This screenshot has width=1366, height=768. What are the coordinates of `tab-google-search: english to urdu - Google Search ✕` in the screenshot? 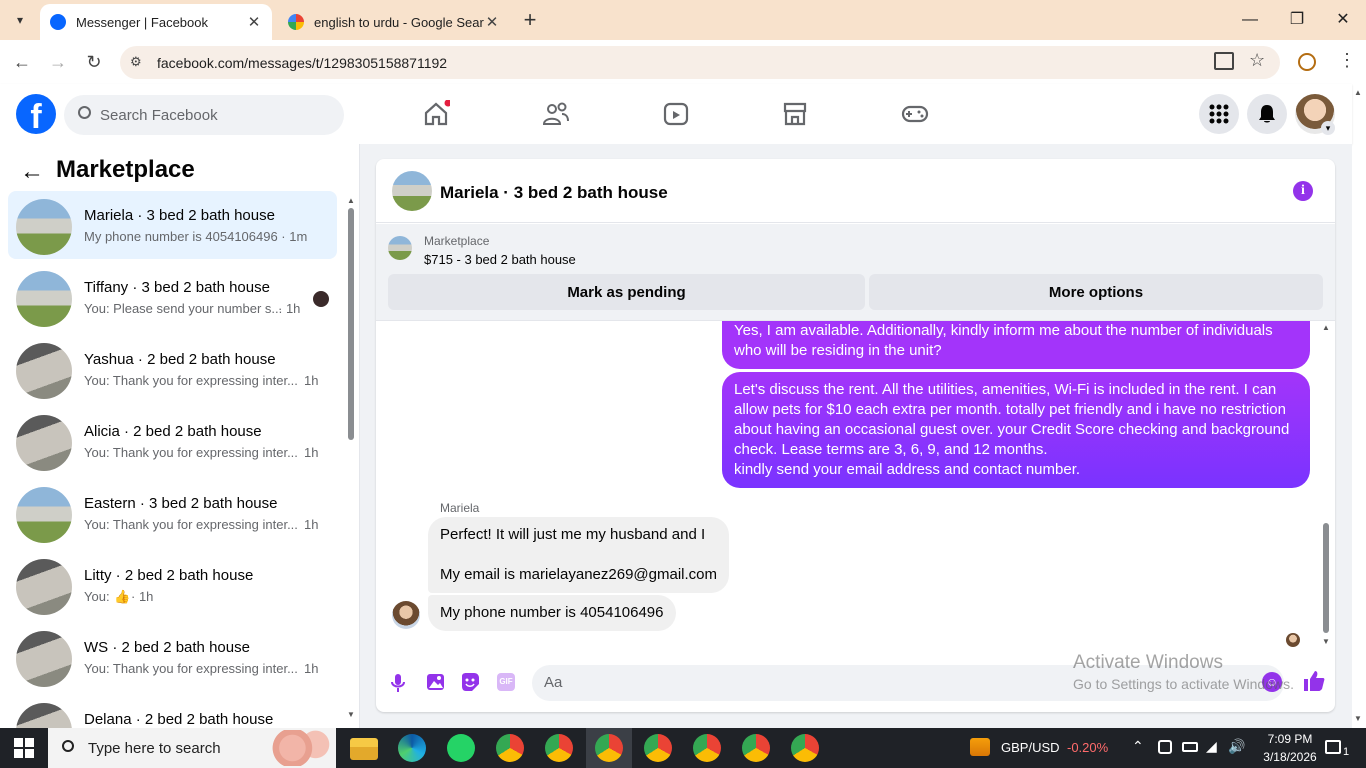 It's located at (394, 22).